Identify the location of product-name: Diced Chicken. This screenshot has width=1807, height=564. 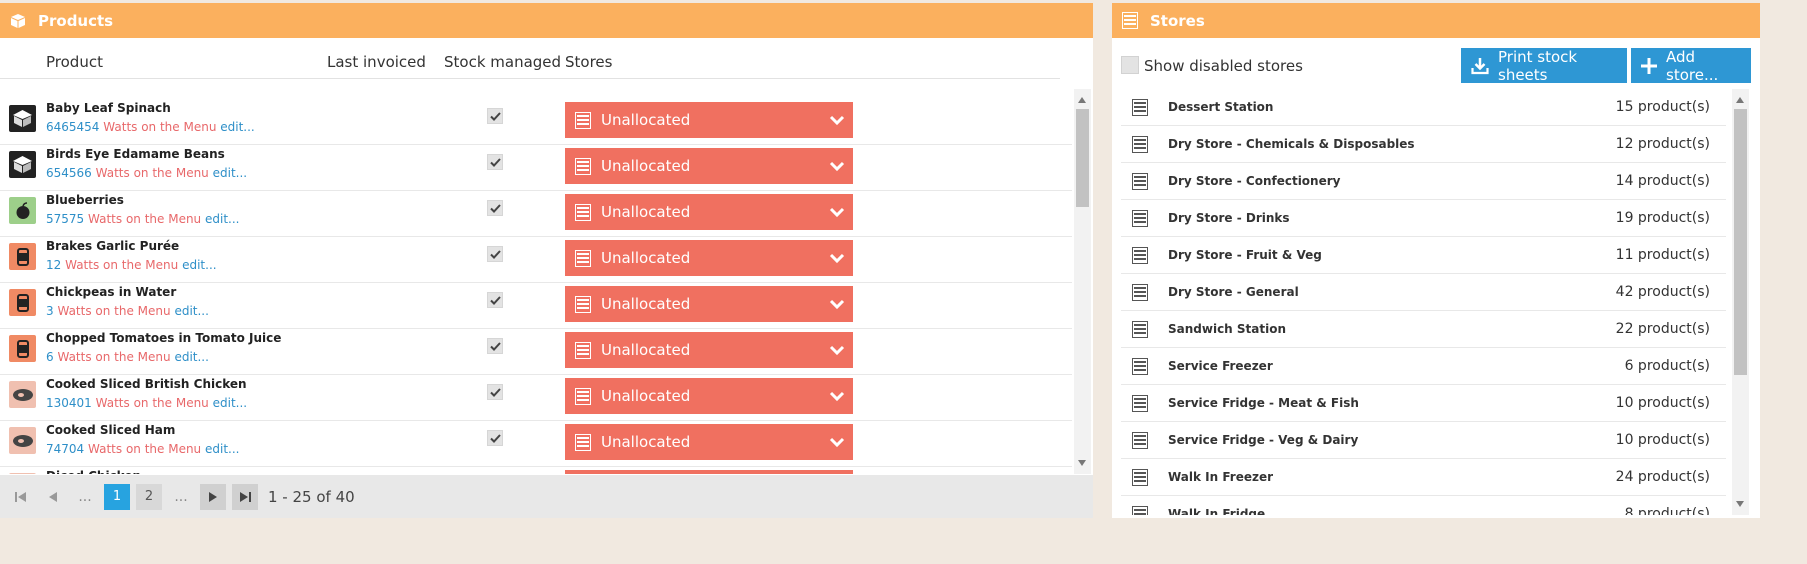
(93, 471).